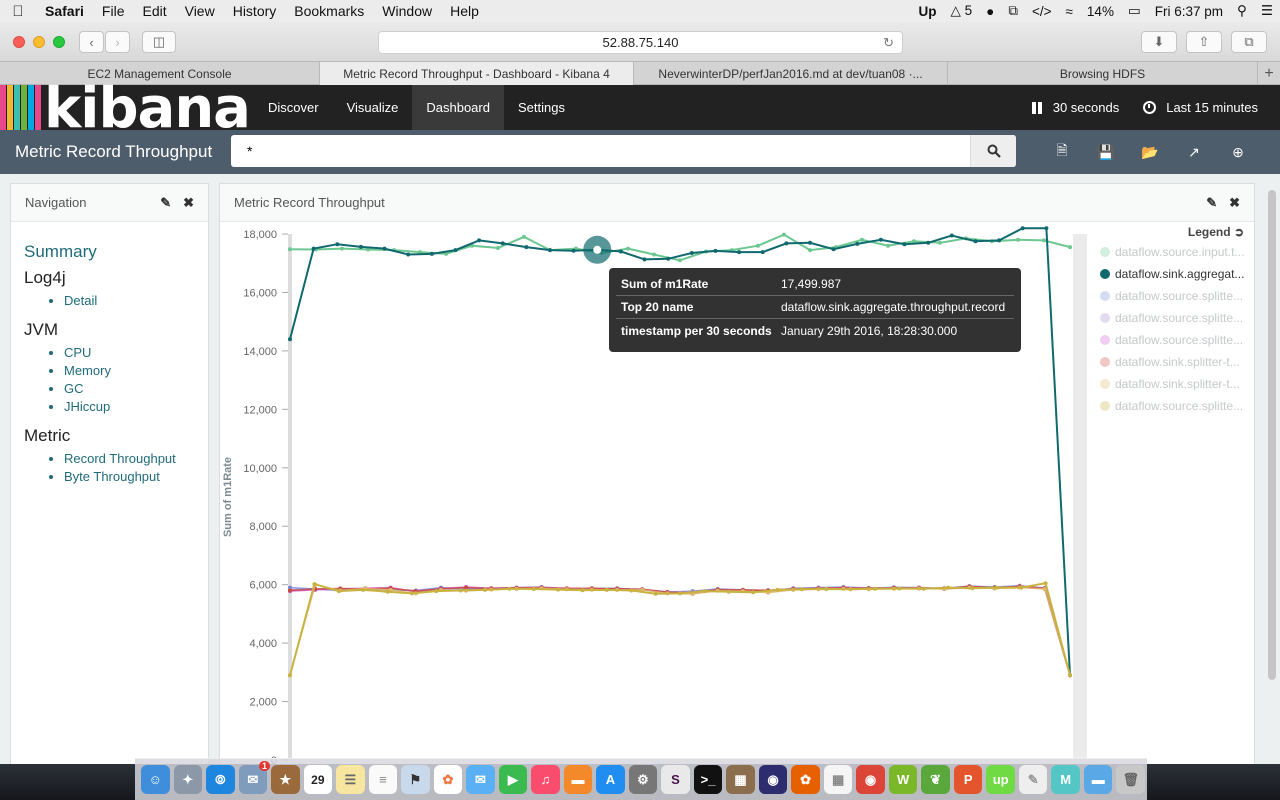 This screenshot has height=800, width=1280. Describe the element at coordinates (1238, 152) in the screenshot. I see `add-visualization-icon: ⊕` at that location.